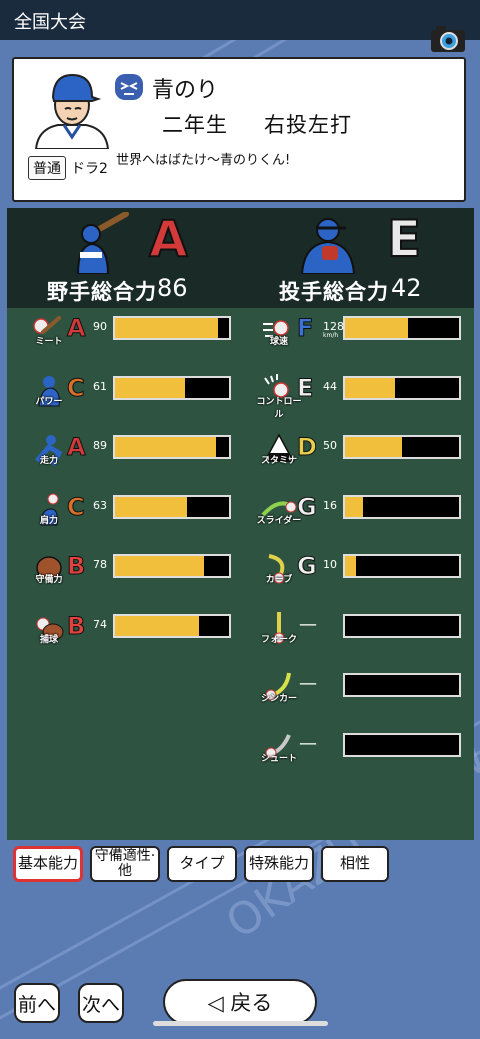  What do you see at coordinates (305, 328) in the screenshot?
I see `stat-grade: F` at bounding box center [305, 328].